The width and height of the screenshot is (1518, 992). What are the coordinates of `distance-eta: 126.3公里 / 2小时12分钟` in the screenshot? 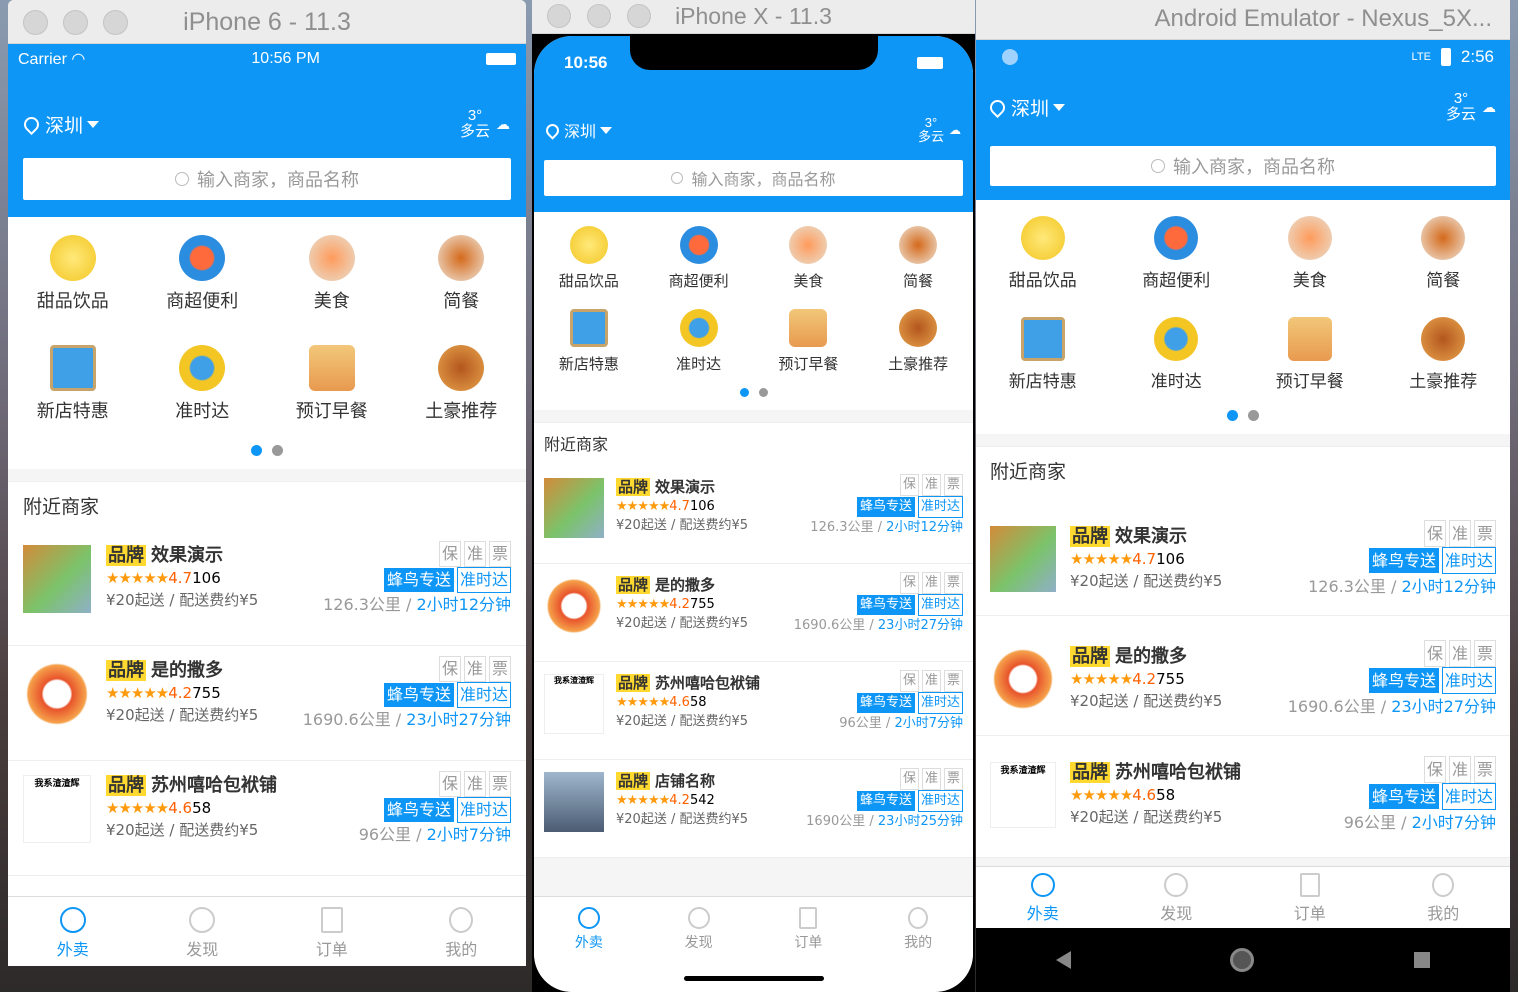 It's located at (417, 604).